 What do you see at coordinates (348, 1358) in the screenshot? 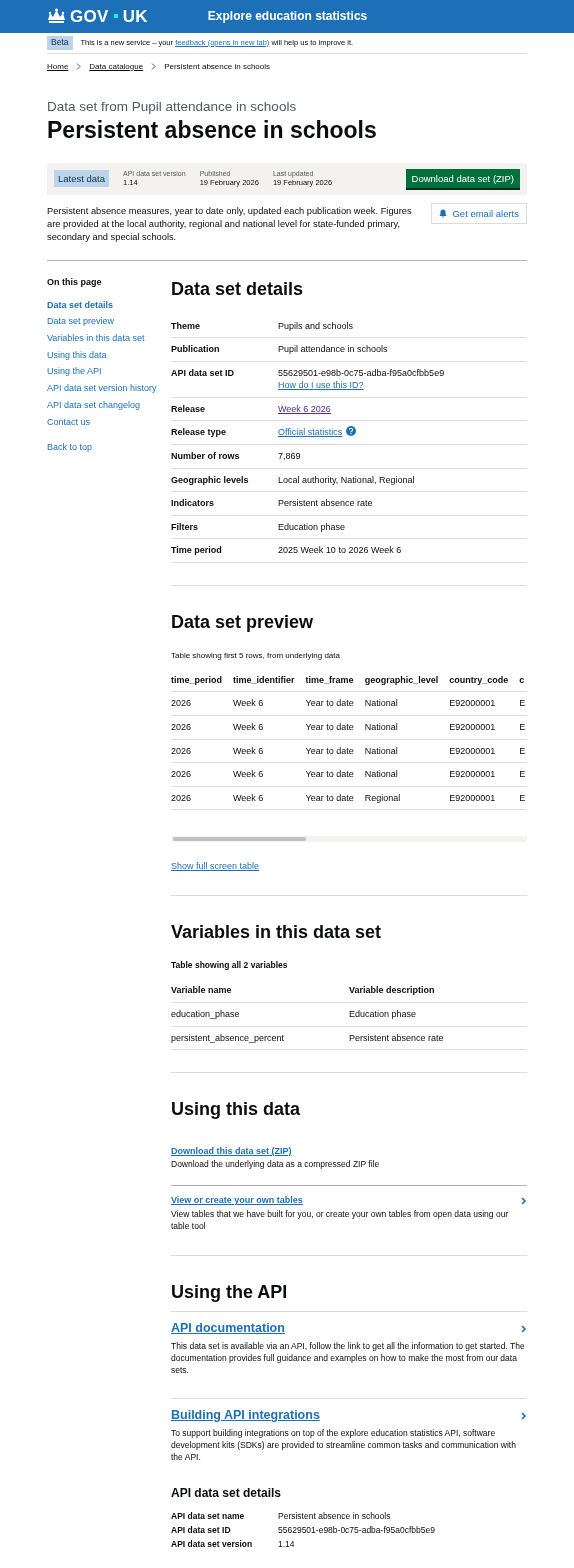
I see `resource-description: This data set is available via an API, follow the link to get all the information to get started. The documentation provides full guidance and examples on how to make the most from our data sets.` at bounding box center [348, 1358].